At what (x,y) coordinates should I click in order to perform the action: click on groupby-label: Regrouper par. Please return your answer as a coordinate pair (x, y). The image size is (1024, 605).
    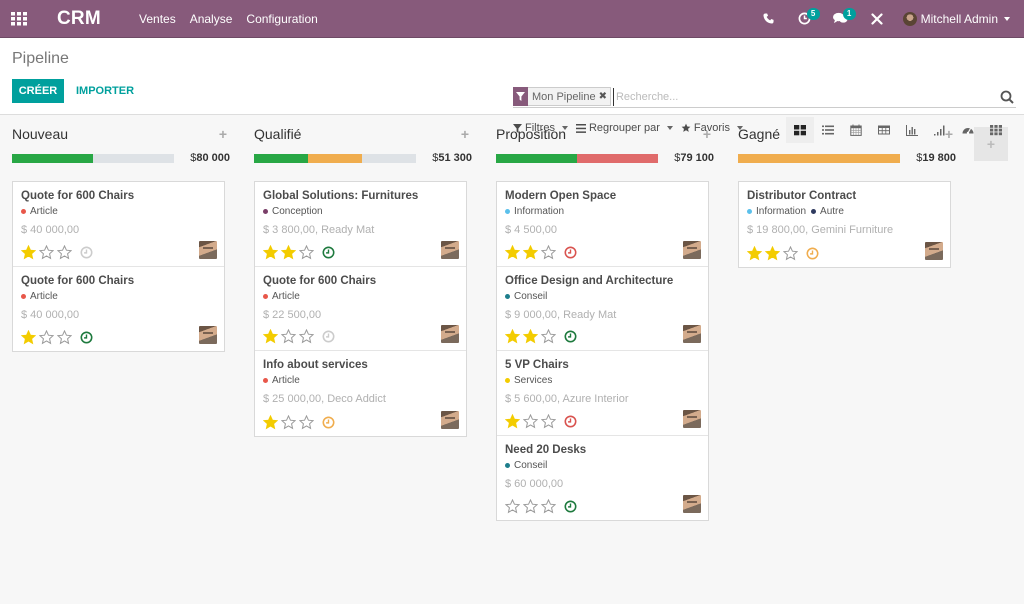
    Looking at the image, I should click on (624, 128).